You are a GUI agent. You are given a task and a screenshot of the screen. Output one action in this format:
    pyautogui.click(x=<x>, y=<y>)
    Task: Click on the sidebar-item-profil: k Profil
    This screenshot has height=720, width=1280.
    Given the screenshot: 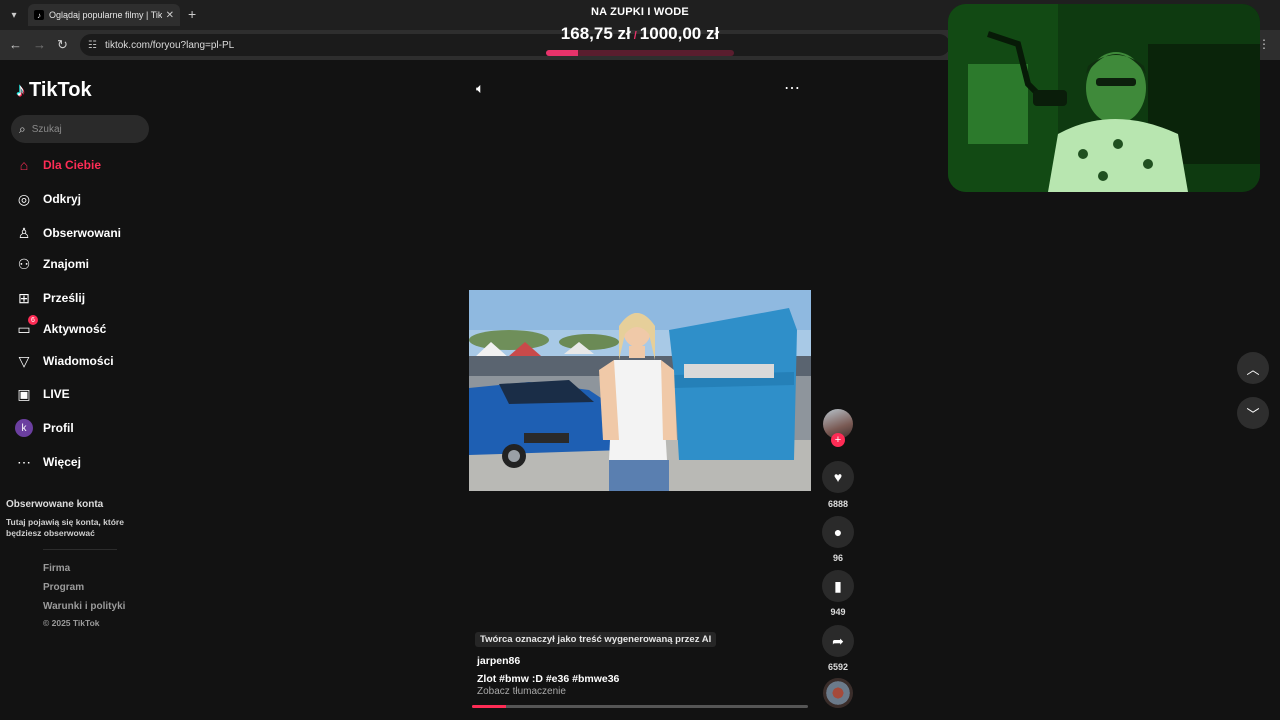 What is the action you would take?
    pyautogui.click(x=44, y=428)
    